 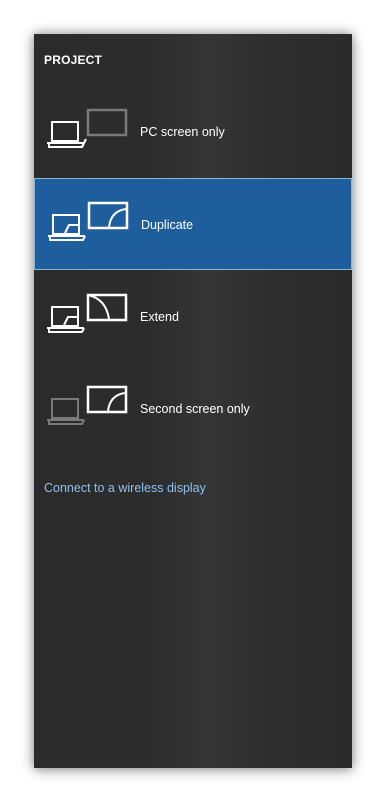 What do you see at coordinates (182, 132) in the screenshot?
I see `option-label: PC screen only` at bounding box center [182, 132].